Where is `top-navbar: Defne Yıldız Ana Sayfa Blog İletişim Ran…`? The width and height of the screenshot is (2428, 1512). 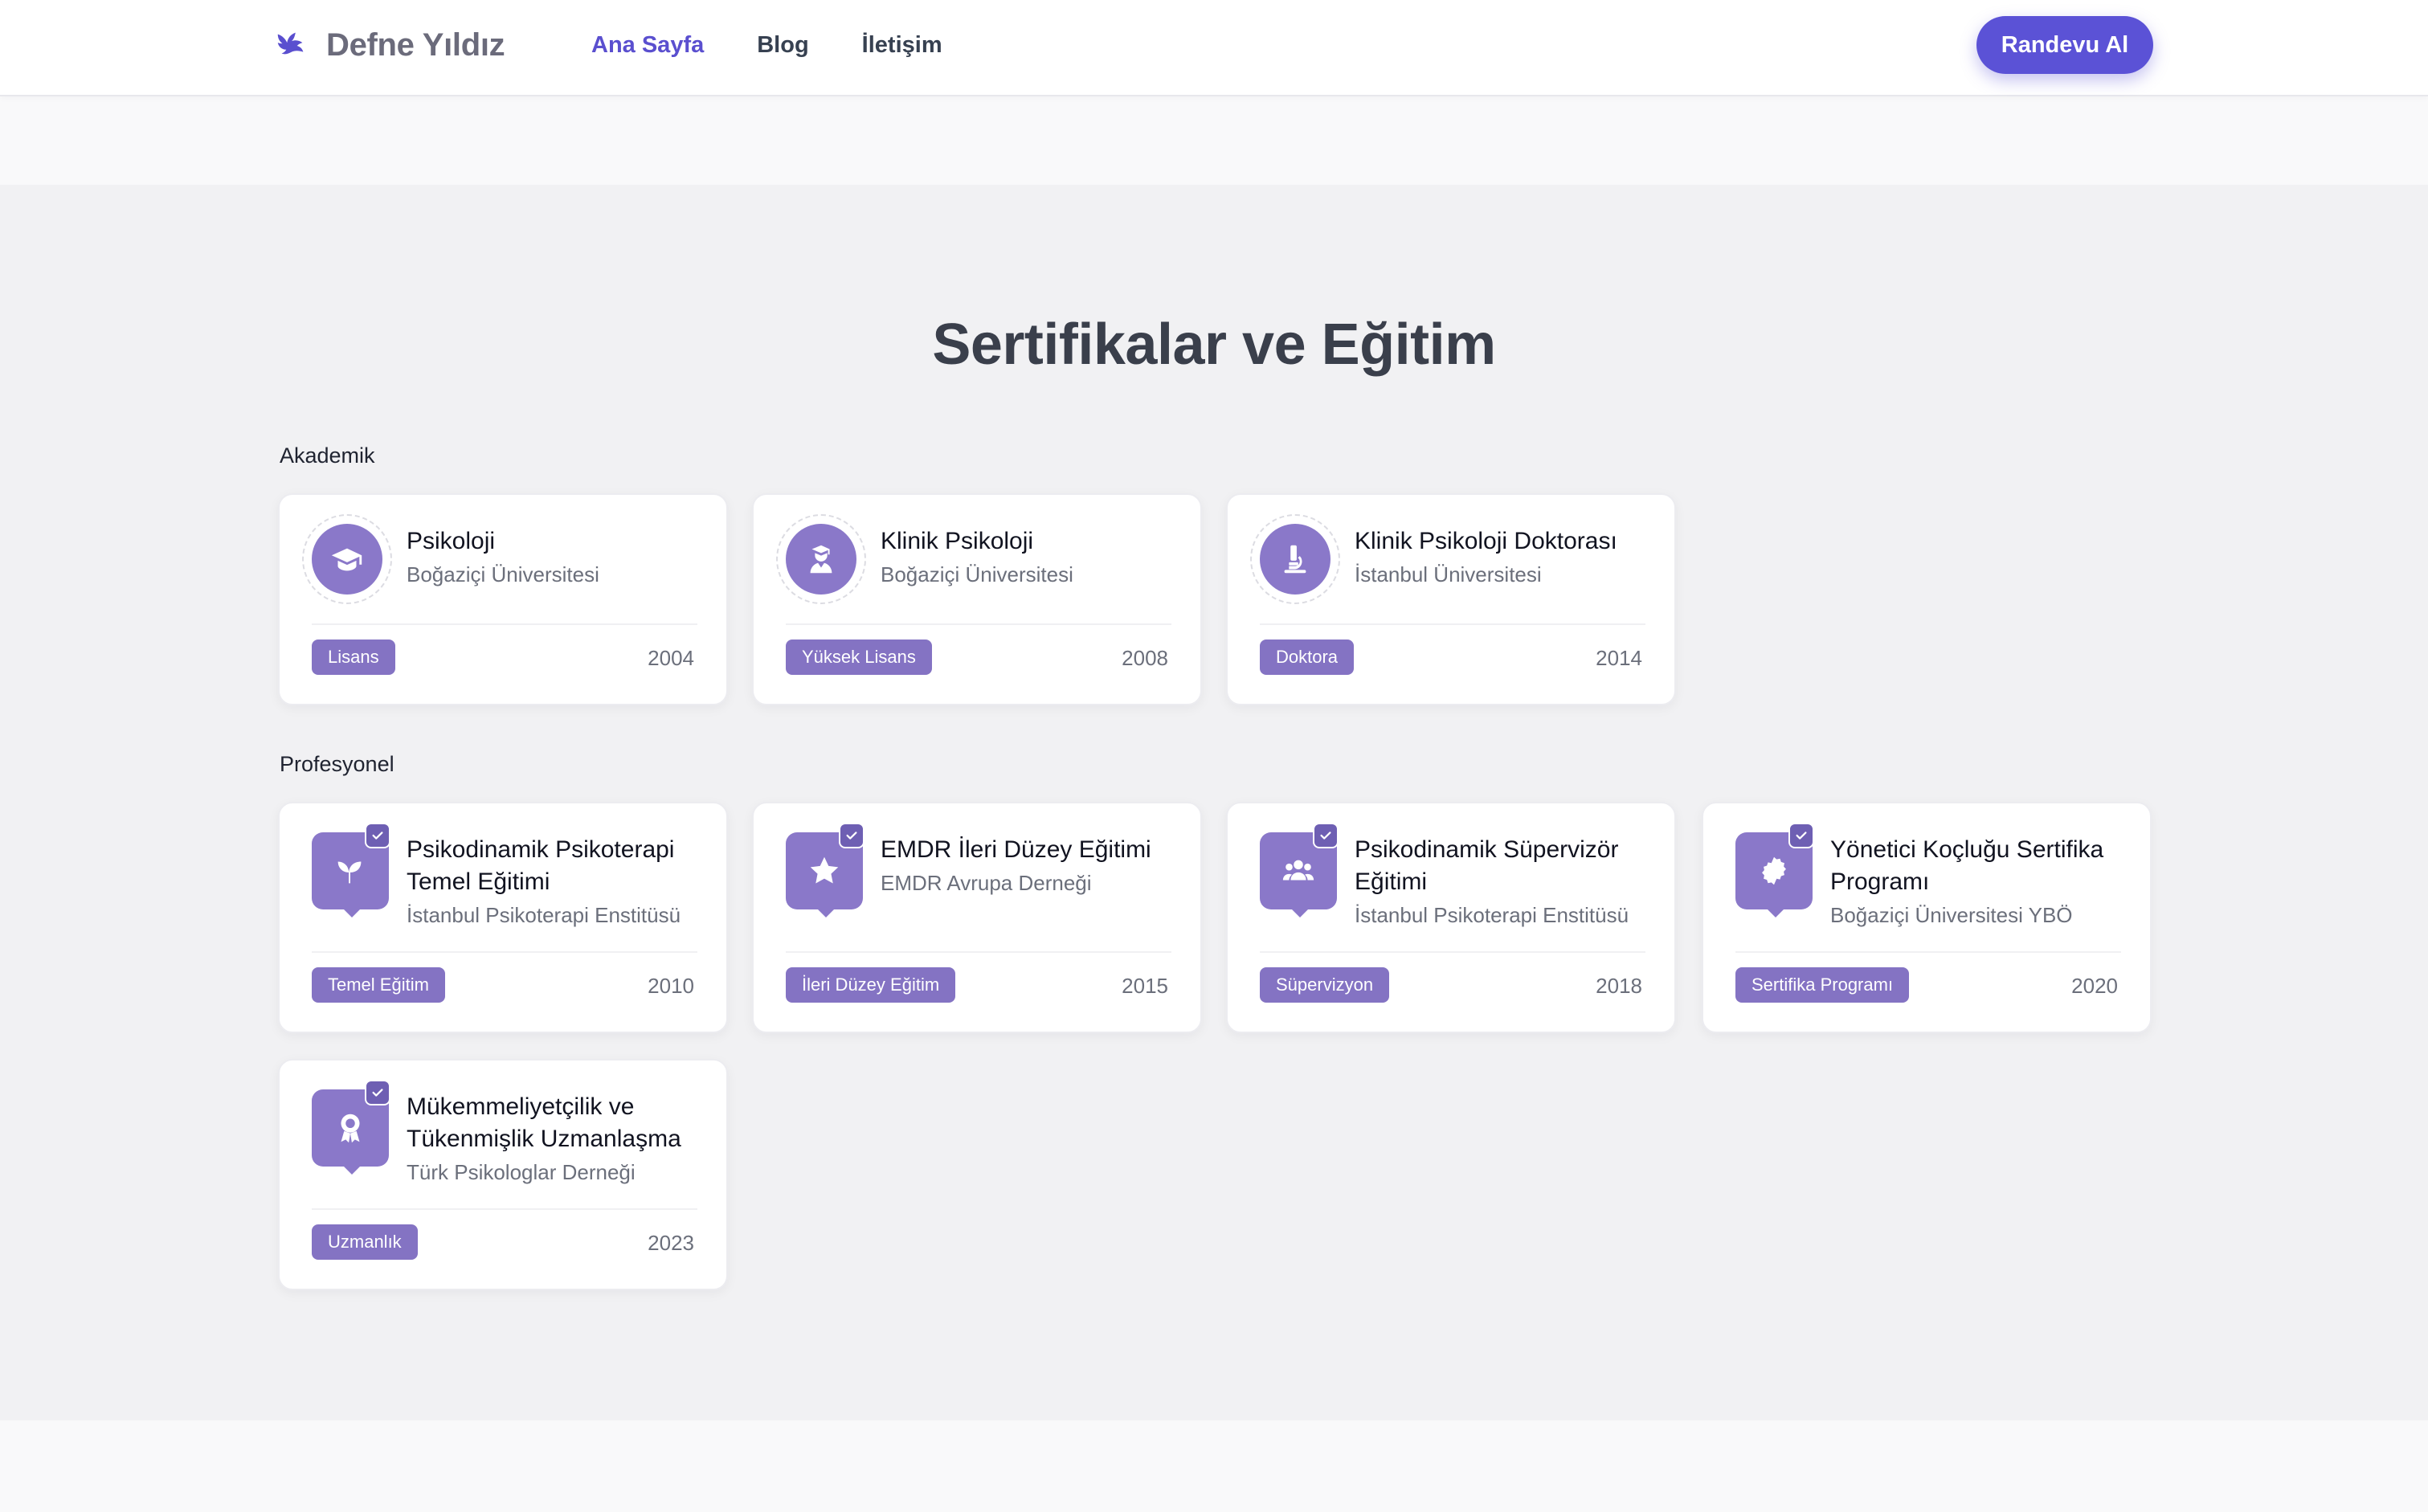
top-navbar: Defne Yıldız Ana Sayfa Blog İletişim Ran… is located at coordinates (1214, 48).